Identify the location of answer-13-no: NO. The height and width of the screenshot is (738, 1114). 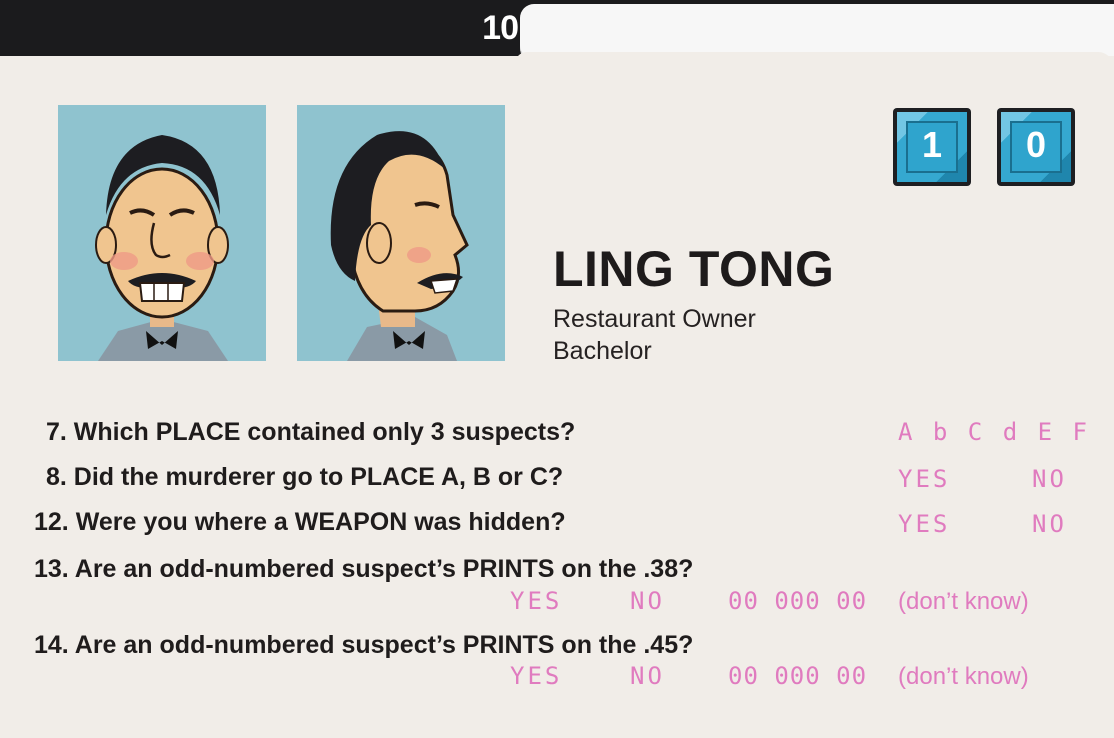
(647, 601).